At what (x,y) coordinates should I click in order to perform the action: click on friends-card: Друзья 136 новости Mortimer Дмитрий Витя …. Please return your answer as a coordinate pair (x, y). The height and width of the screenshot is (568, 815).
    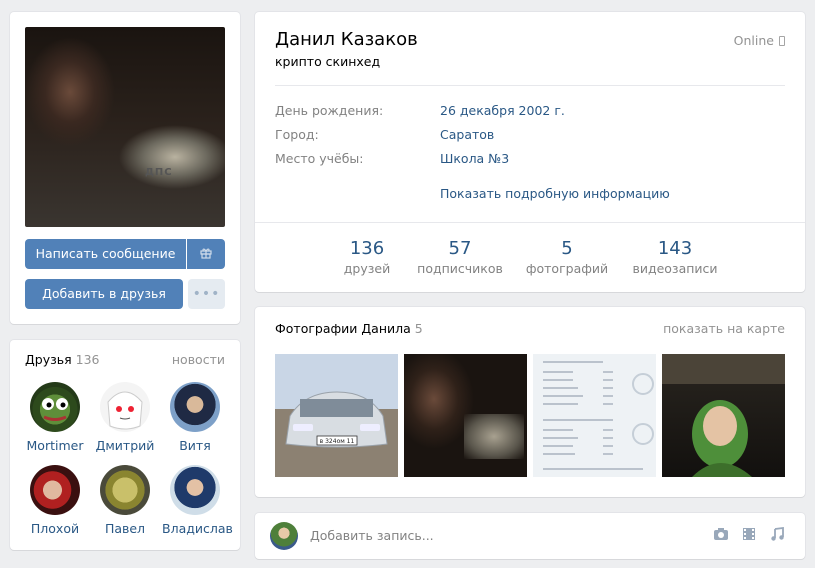
    Looking at the image, I should click on (125, 445).